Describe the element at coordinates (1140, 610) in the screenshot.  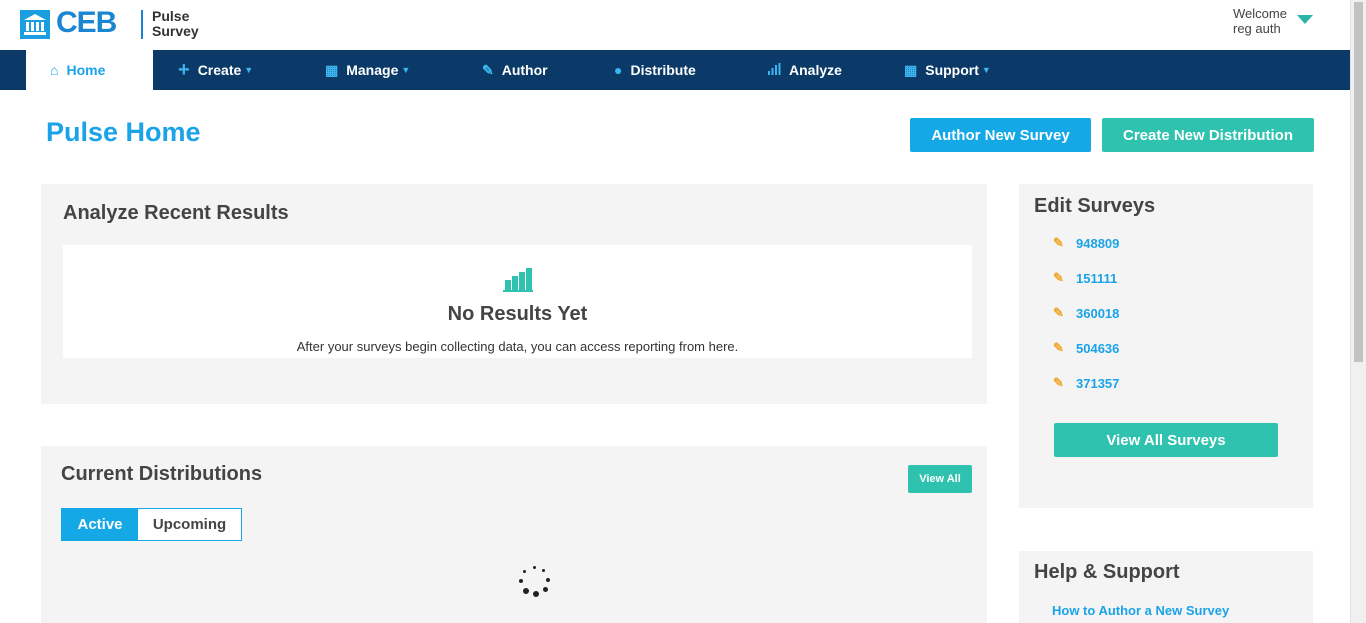
I see `help-link-author-survey: How to Author a New Survey` at that location.